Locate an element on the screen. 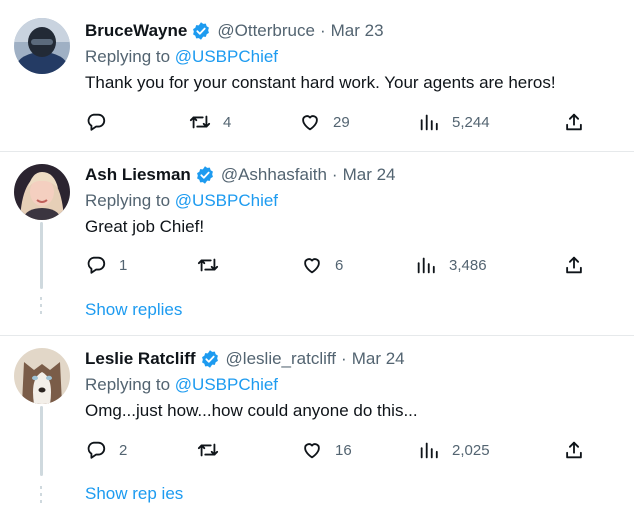 This screenshot has height=531, width=634. view-count: 5,244 is located at coordinates (471, 122).